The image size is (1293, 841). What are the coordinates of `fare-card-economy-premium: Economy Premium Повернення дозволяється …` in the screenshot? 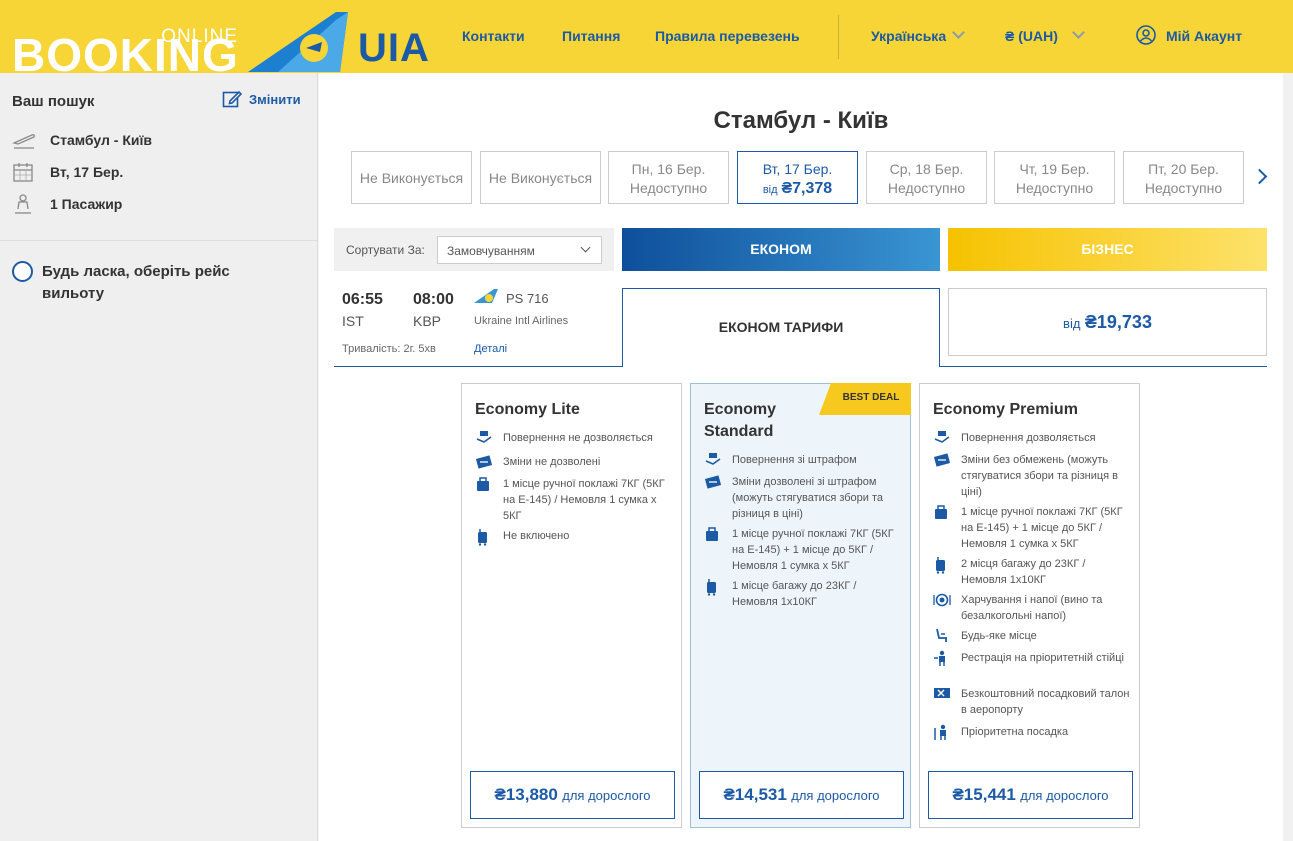 It's located at (1029, 605).